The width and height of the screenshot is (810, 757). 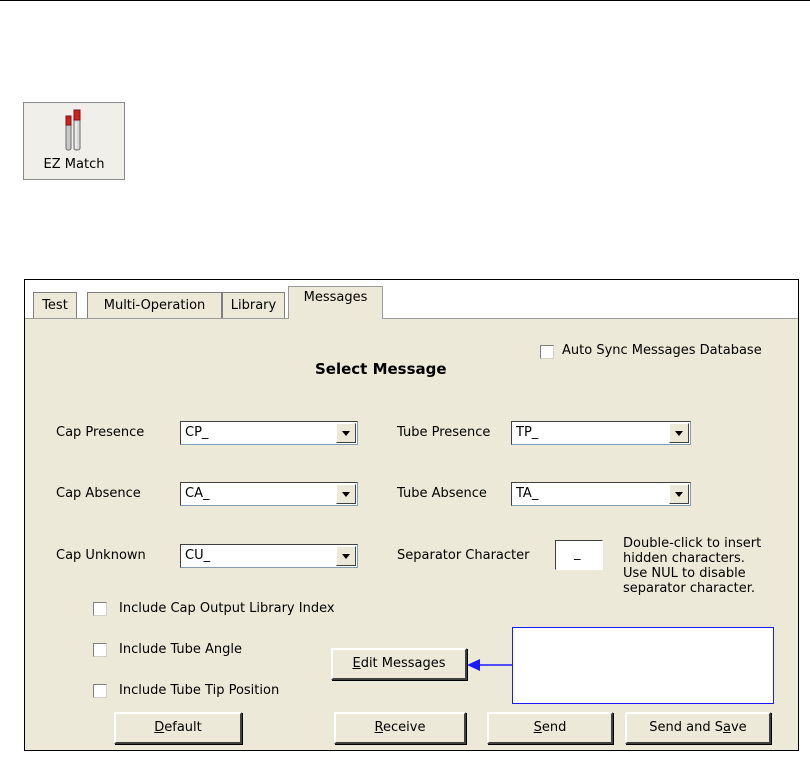 What do you see at coordinates (154, 305) in the screenshot?
I see `tab-multi-operation: Multi-Operation` at bounding box center [154, 305].